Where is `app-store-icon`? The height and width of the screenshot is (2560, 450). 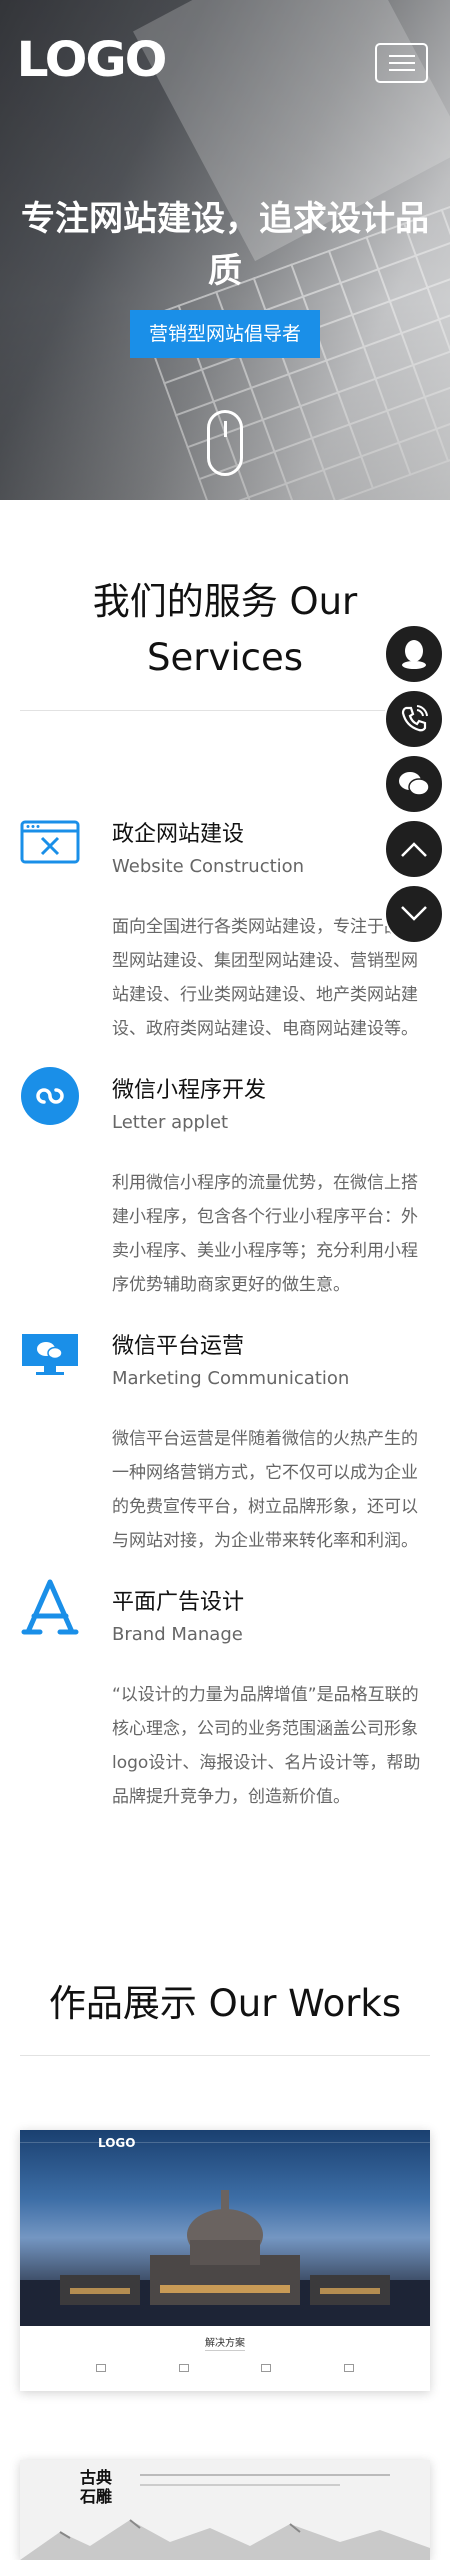 app-store-icon is located at coordinates (50, 1607).